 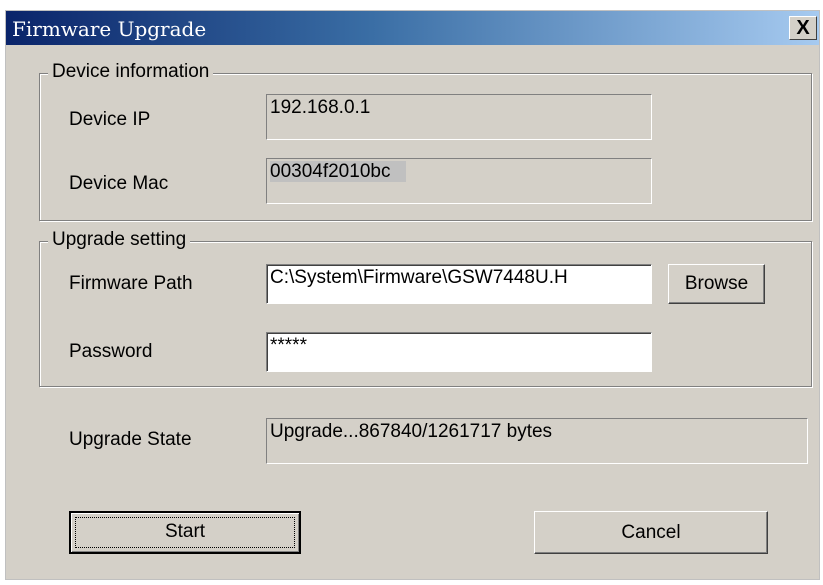 What do you see at coordinates (119, 183) in the screenshot?
I see `device-mac-label: Device Mac` at bounding box center [119, 183].